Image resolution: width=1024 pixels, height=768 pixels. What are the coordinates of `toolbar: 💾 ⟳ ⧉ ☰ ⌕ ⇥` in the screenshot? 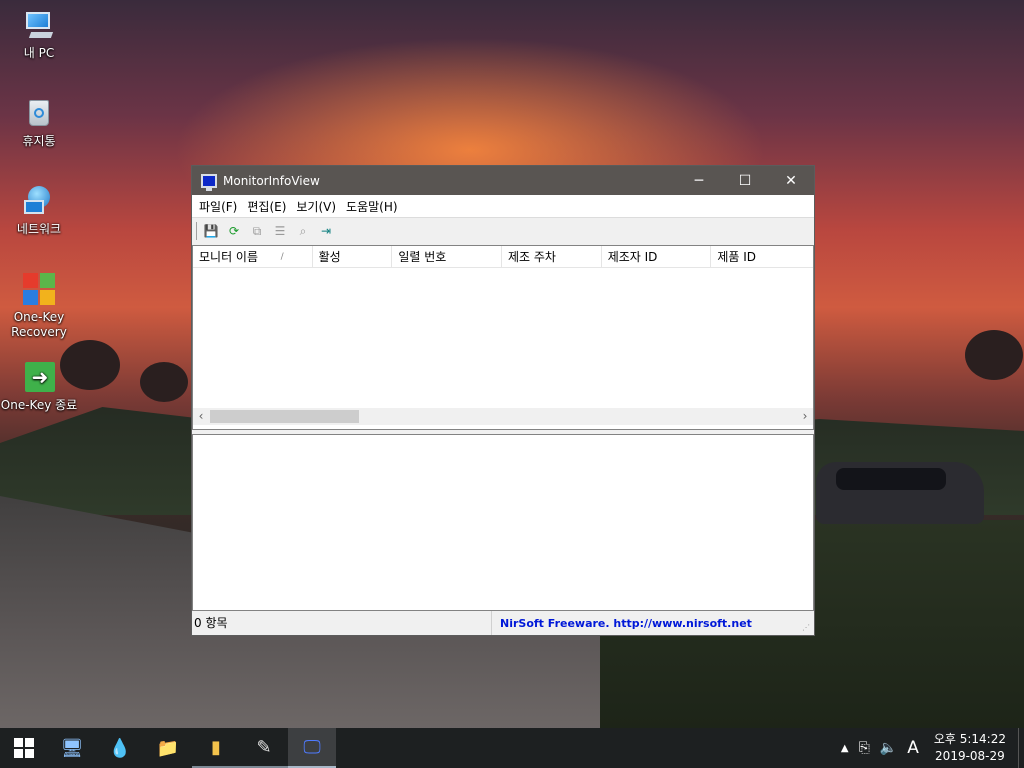 It's located at (503, 230).